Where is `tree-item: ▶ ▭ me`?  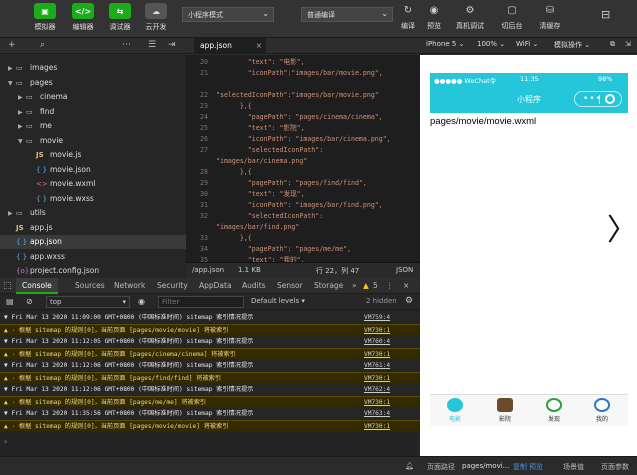 tree-item: ▶ ▭ me is located at coordinates (93, 126).